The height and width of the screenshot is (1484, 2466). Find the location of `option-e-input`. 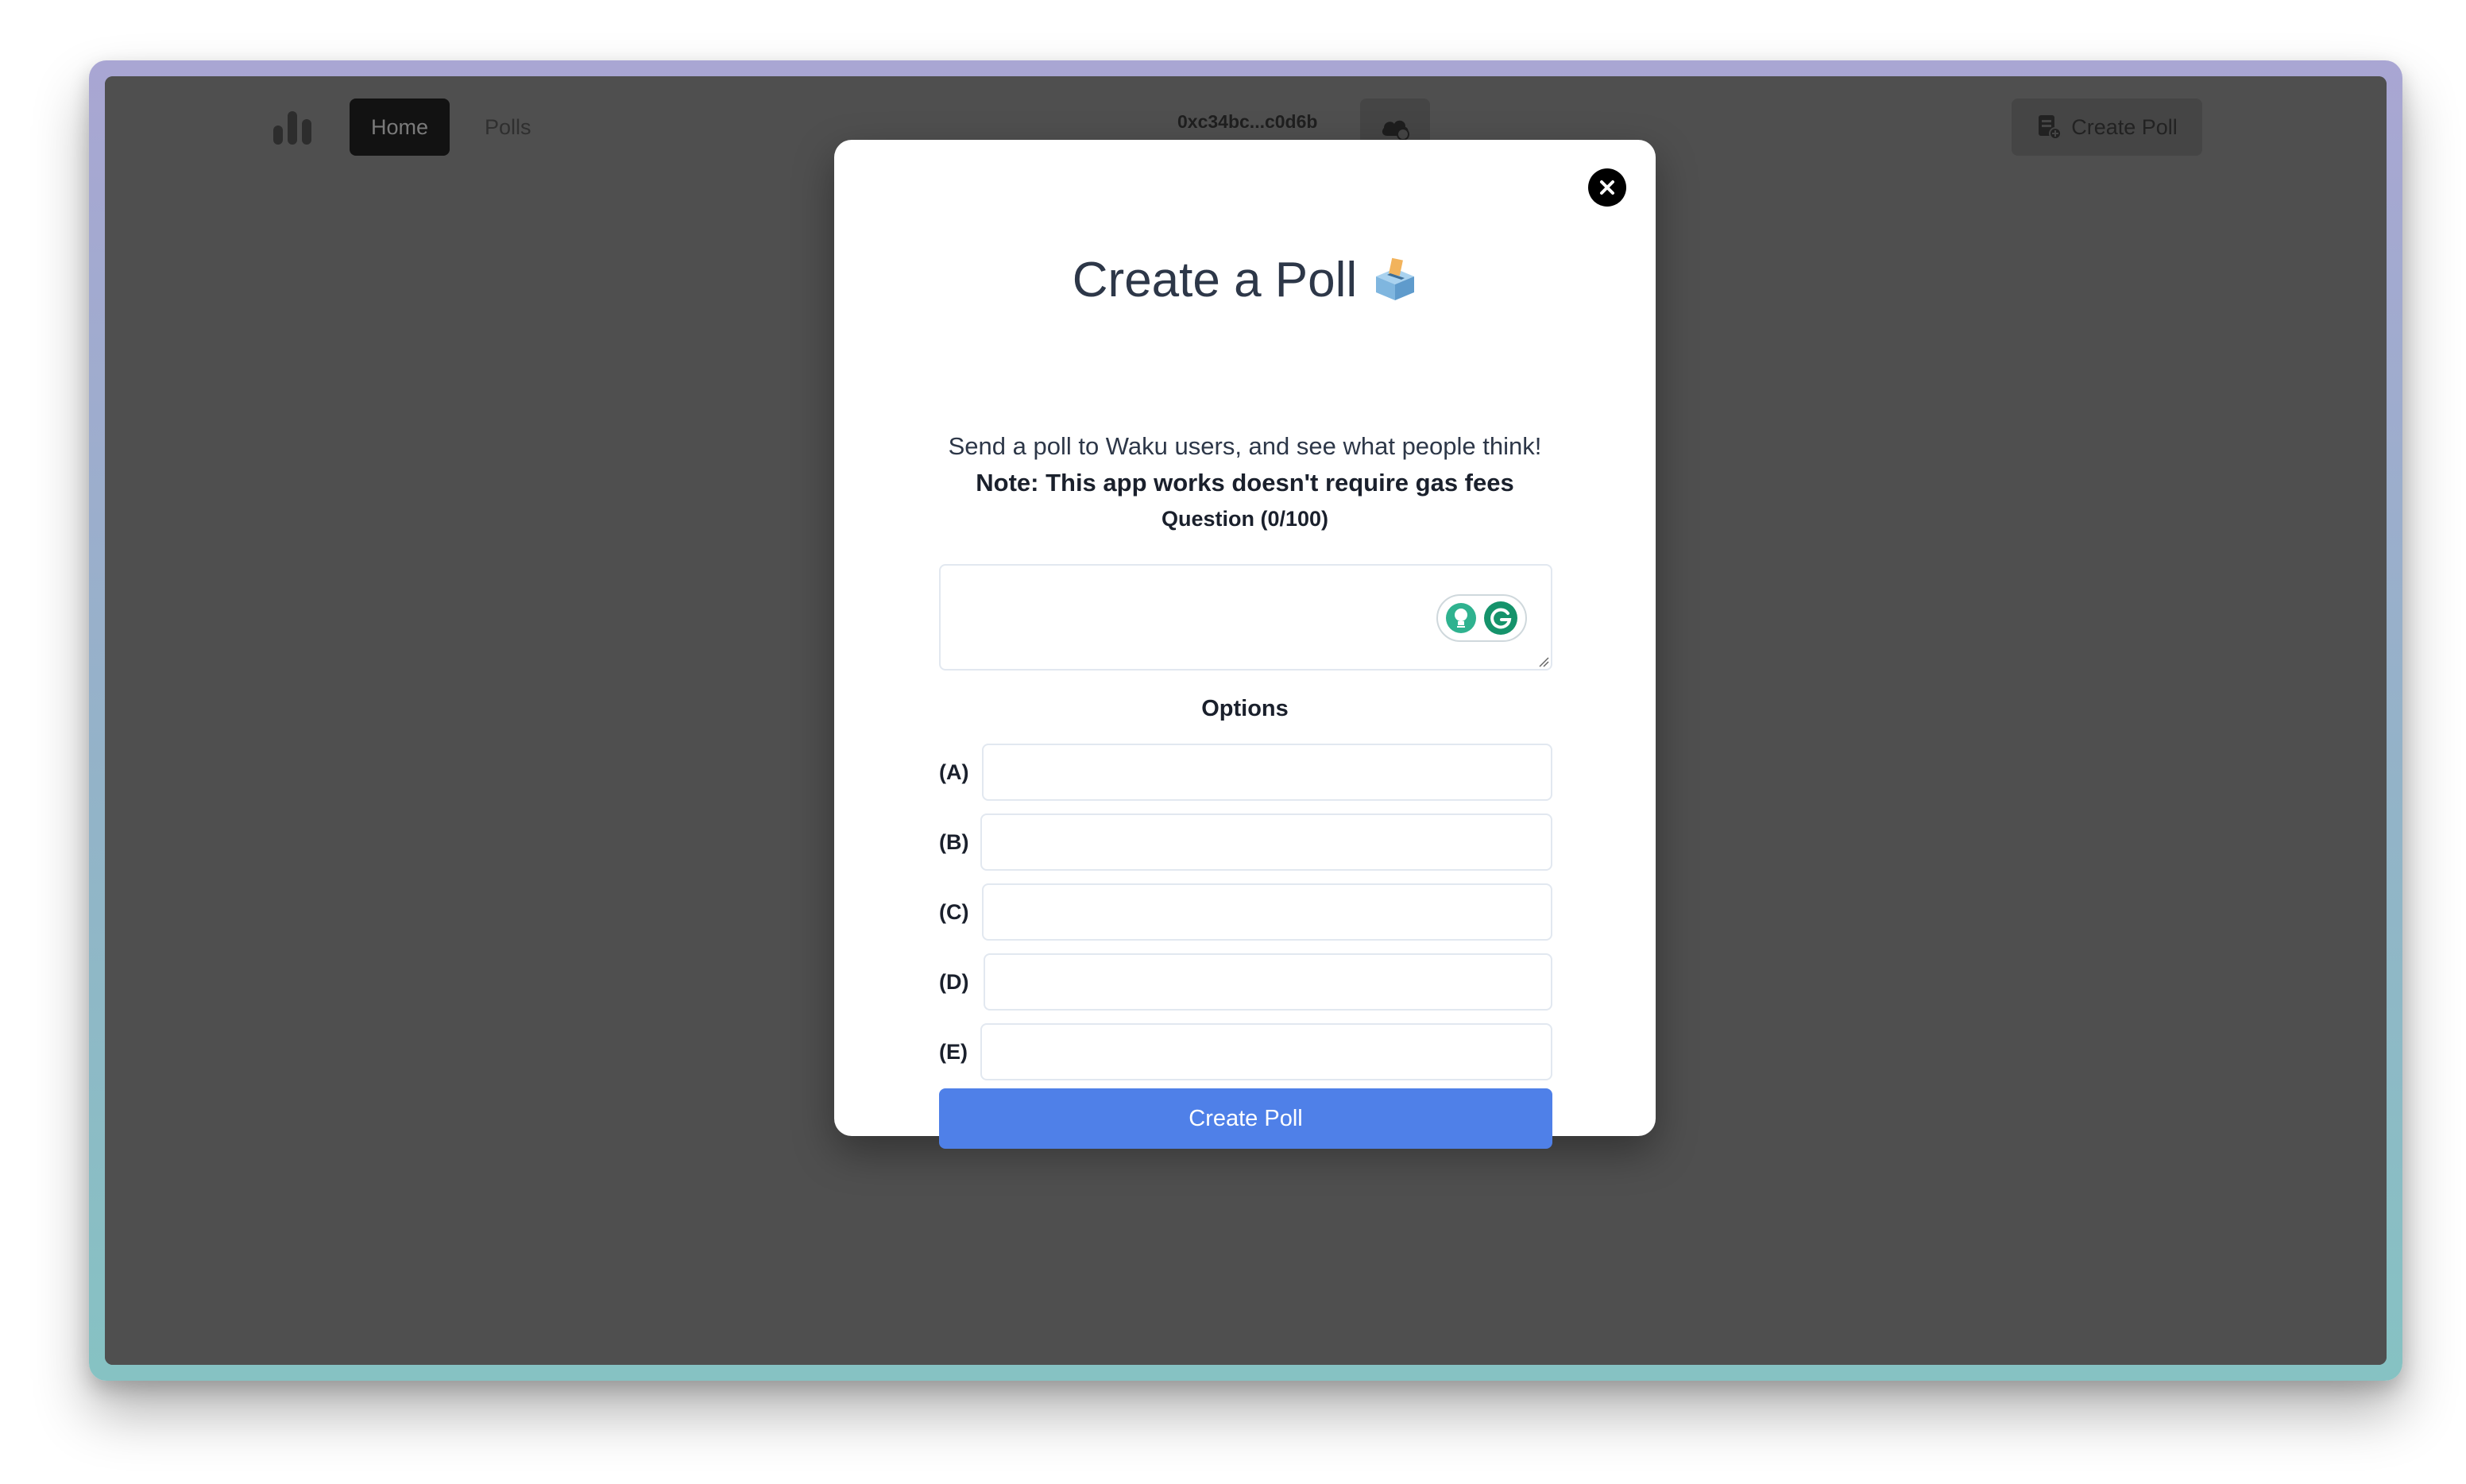

option-e-input is located at coordinates (1266, 1051).